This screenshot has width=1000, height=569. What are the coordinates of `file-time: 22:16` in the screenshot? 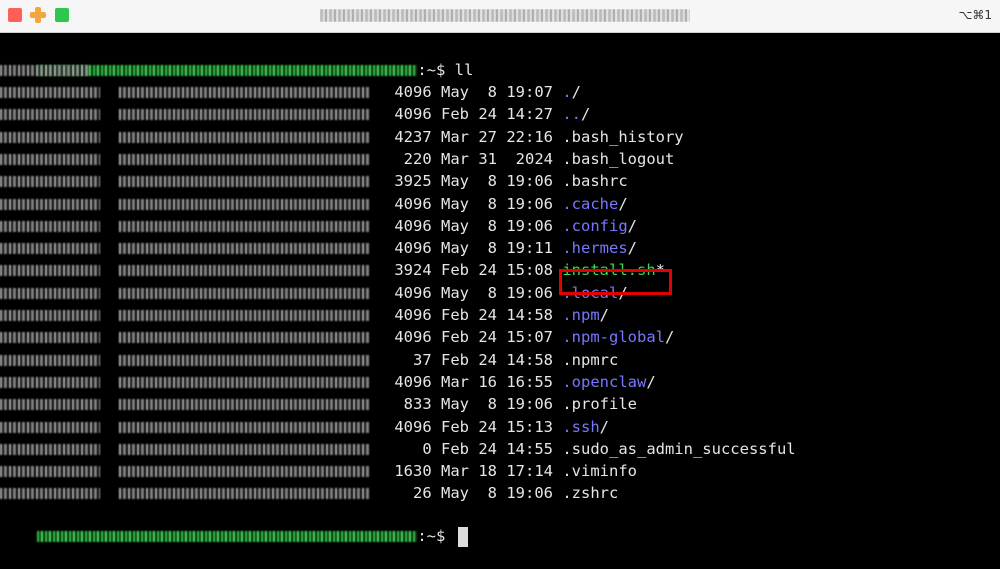 It's located at (530, 136).